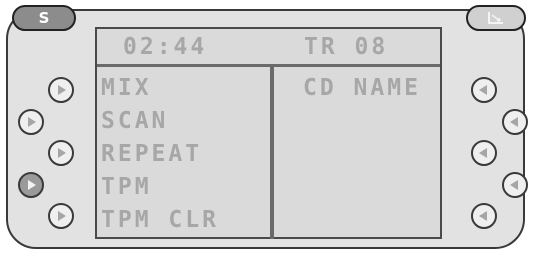  I want to click on cd-name-label: CD NAME, so click(362, 88).